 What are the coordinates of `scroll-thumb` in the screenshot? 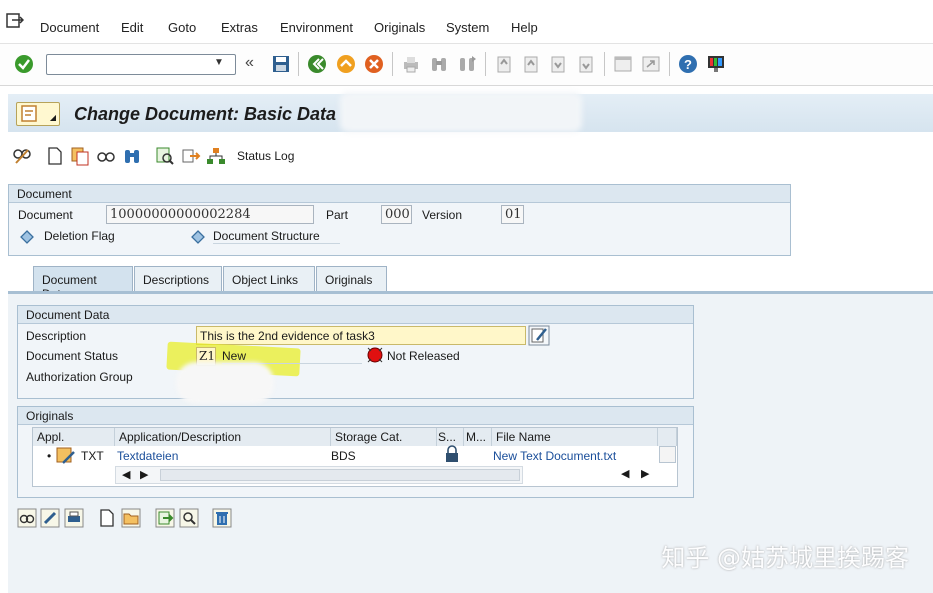 It's located at (340, 475).